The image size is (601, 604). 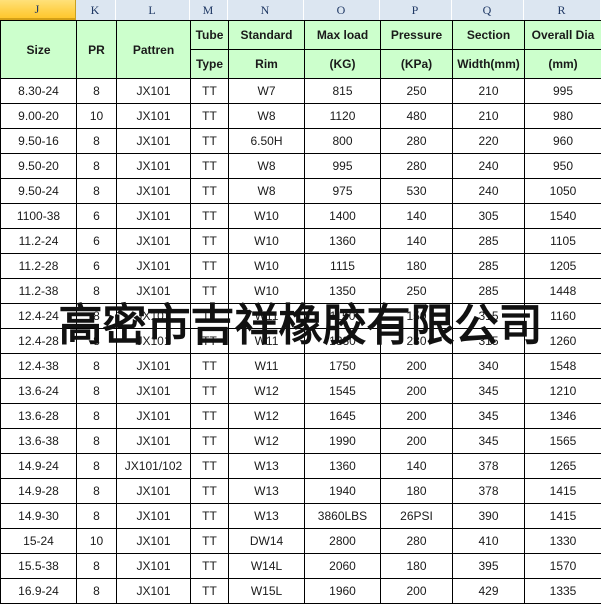 I want to click on cell-max-load: 995, so click(x=343, y=166).